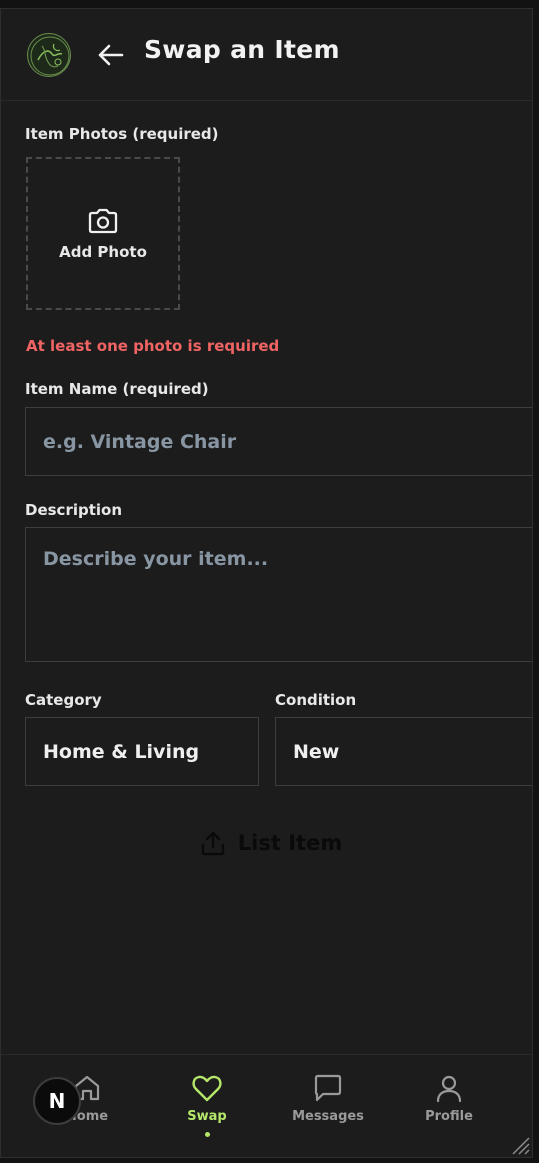 The width and height of the screenshot is (539, 1163). I want to click on header: Swap an Item, so click(266, 55).